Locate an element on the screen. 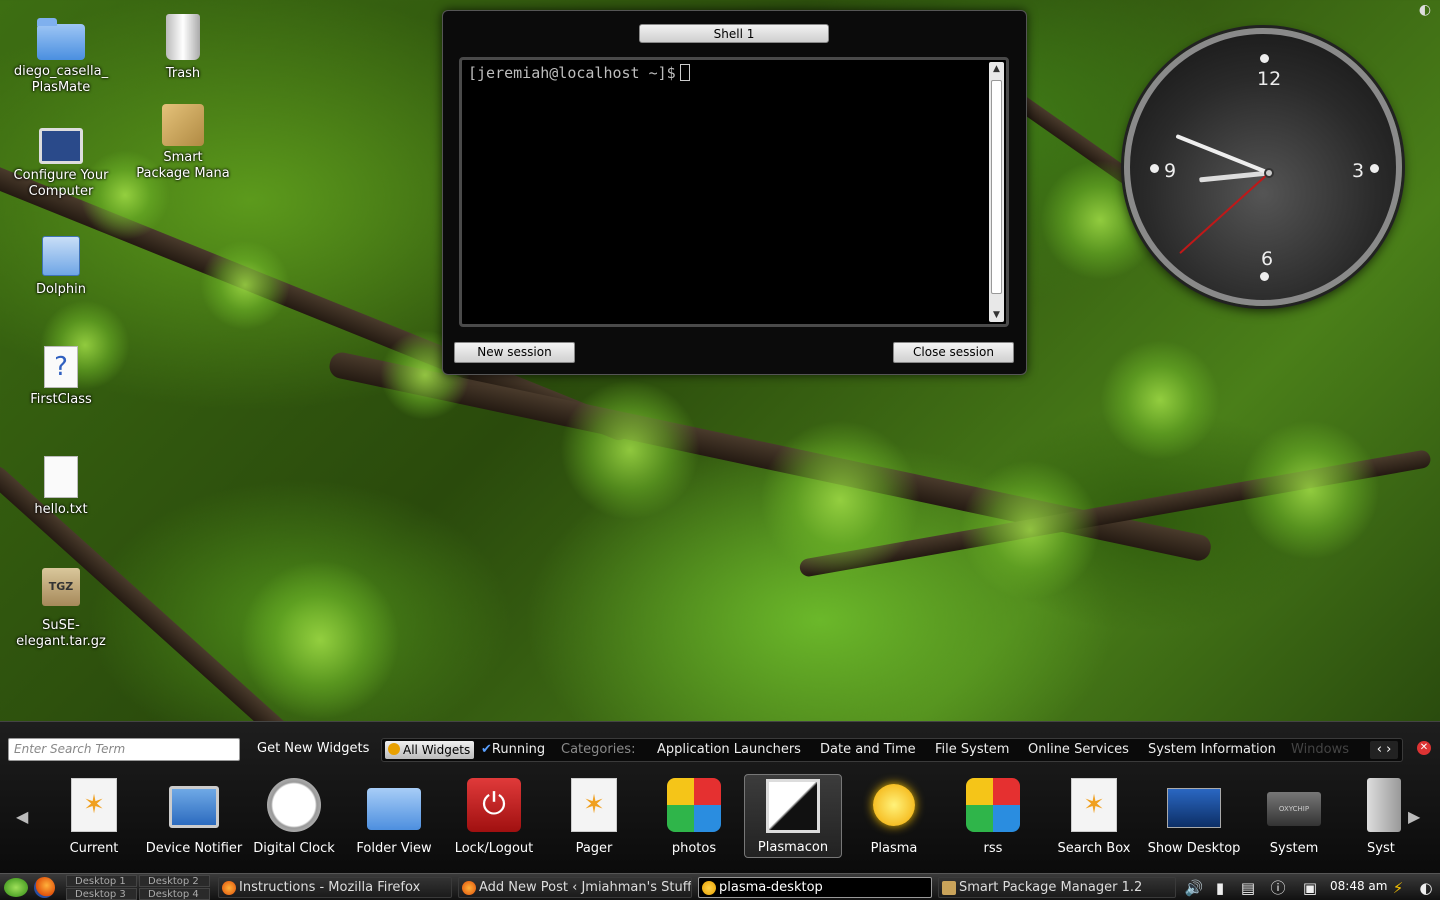 The image size is (1440, 900). category-file-system: File System is located at coordinates (972, 749).